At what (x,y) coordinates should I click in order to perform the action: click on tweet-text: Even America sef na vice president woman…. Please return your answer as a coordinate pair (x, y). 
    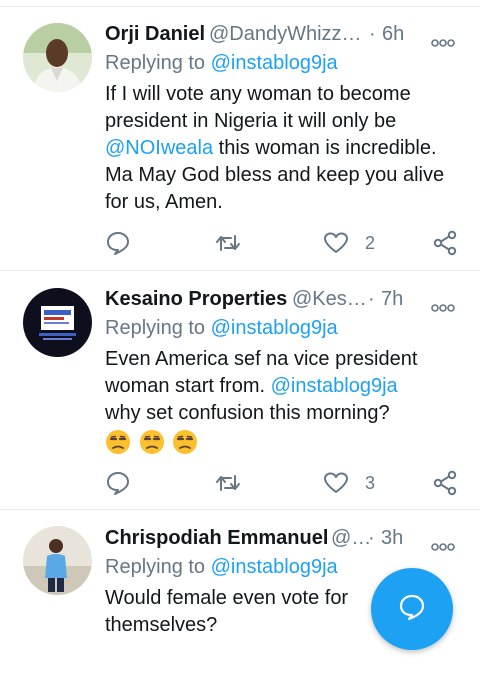
    Looking at the image, I should click on (285, 401).